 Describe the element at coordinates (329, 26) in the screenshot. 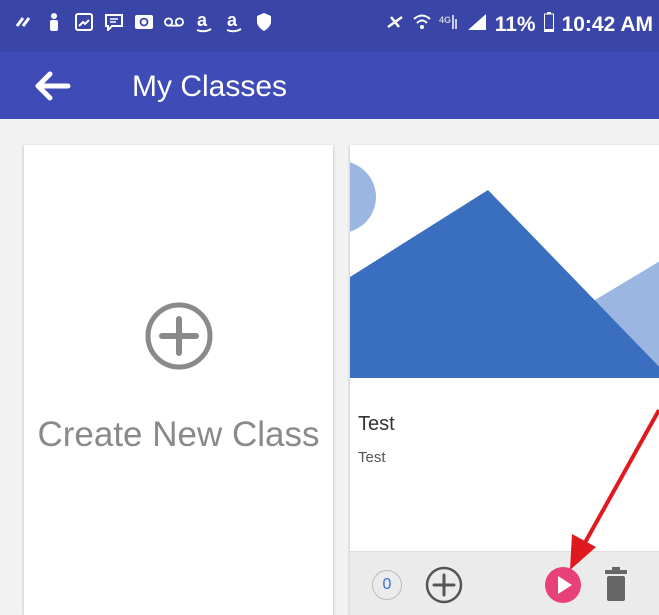

I see `status-bar: a a 4G 11% 10:42 AM` at that location.